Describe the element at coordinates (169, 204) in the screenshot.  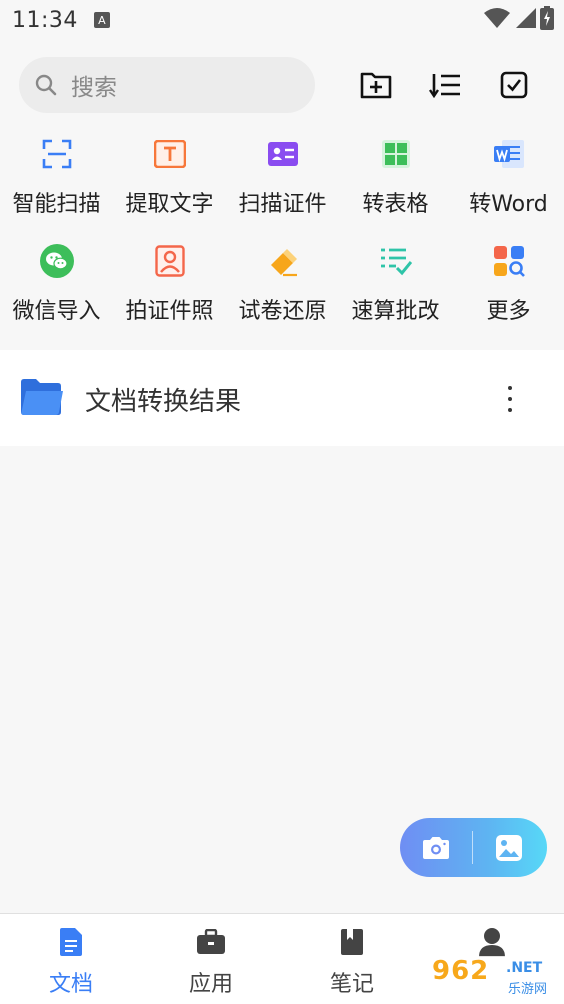
I see `tool-label: 提取文字` at that location.